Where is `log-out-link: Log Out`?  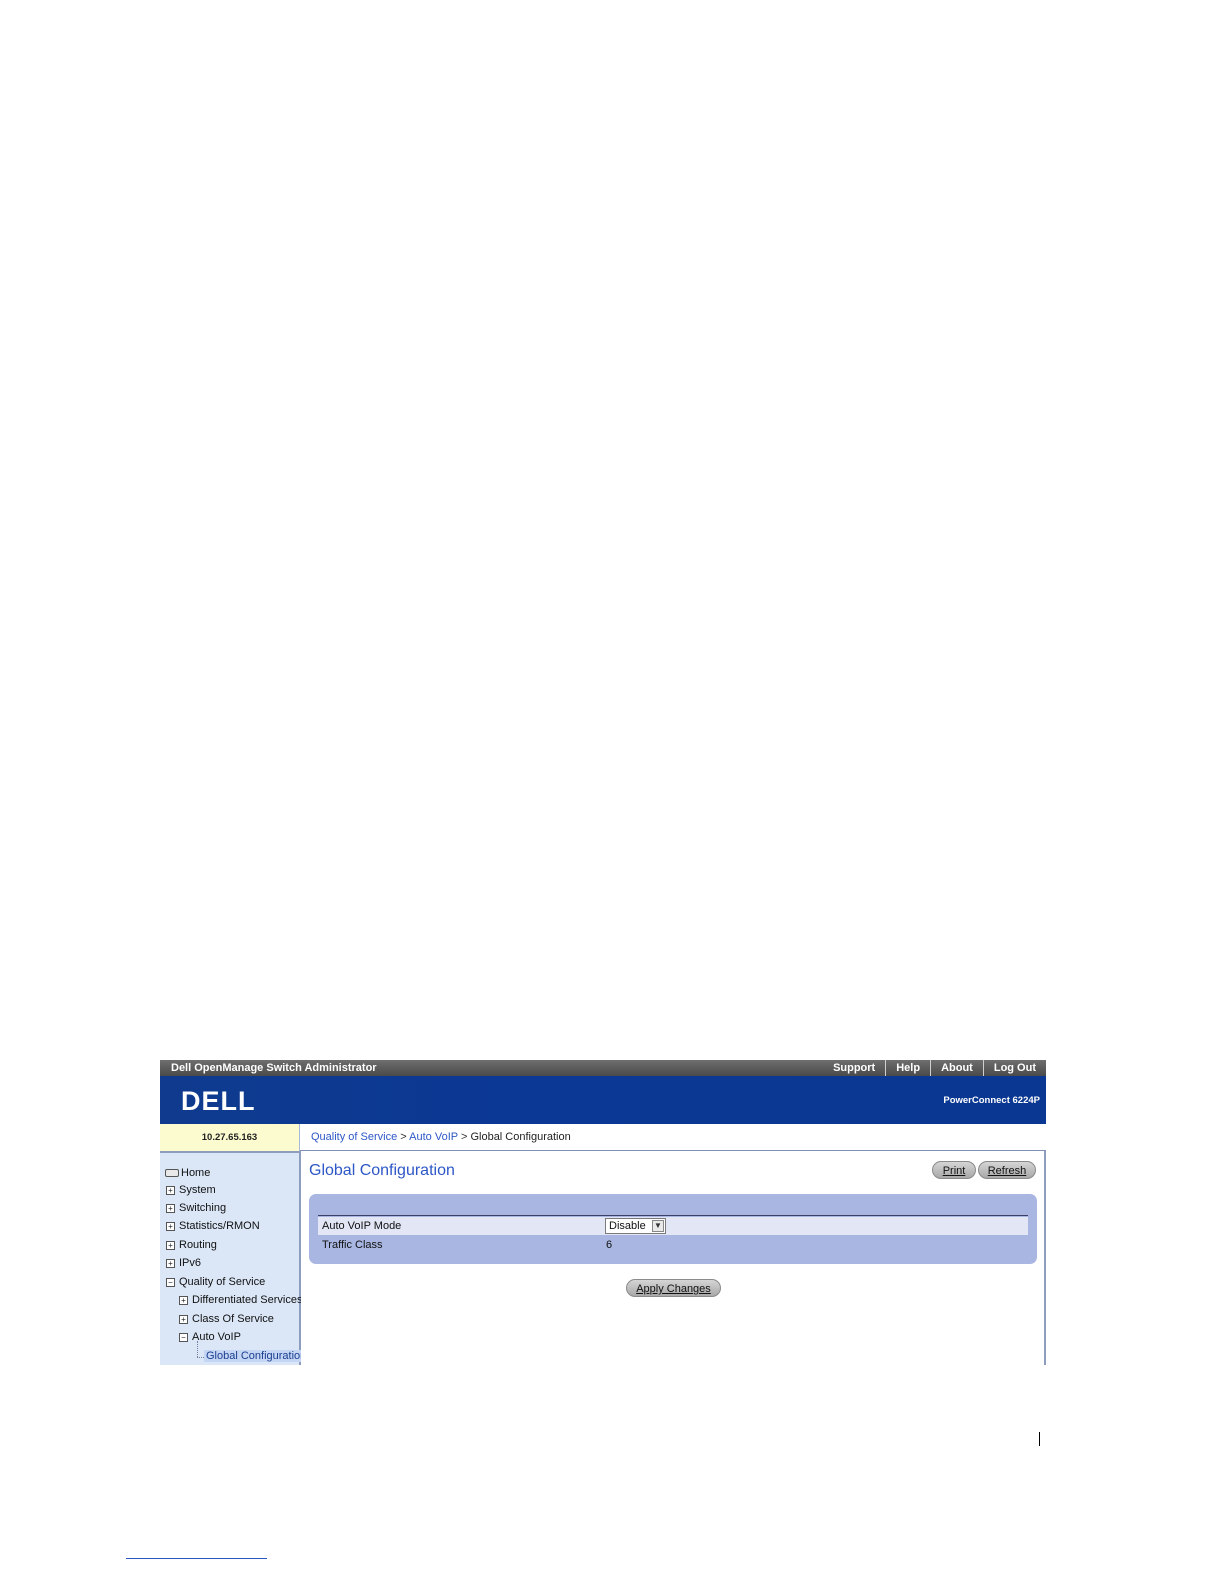 log-out-link: Log Out is located at coordinates (1014, 1068).